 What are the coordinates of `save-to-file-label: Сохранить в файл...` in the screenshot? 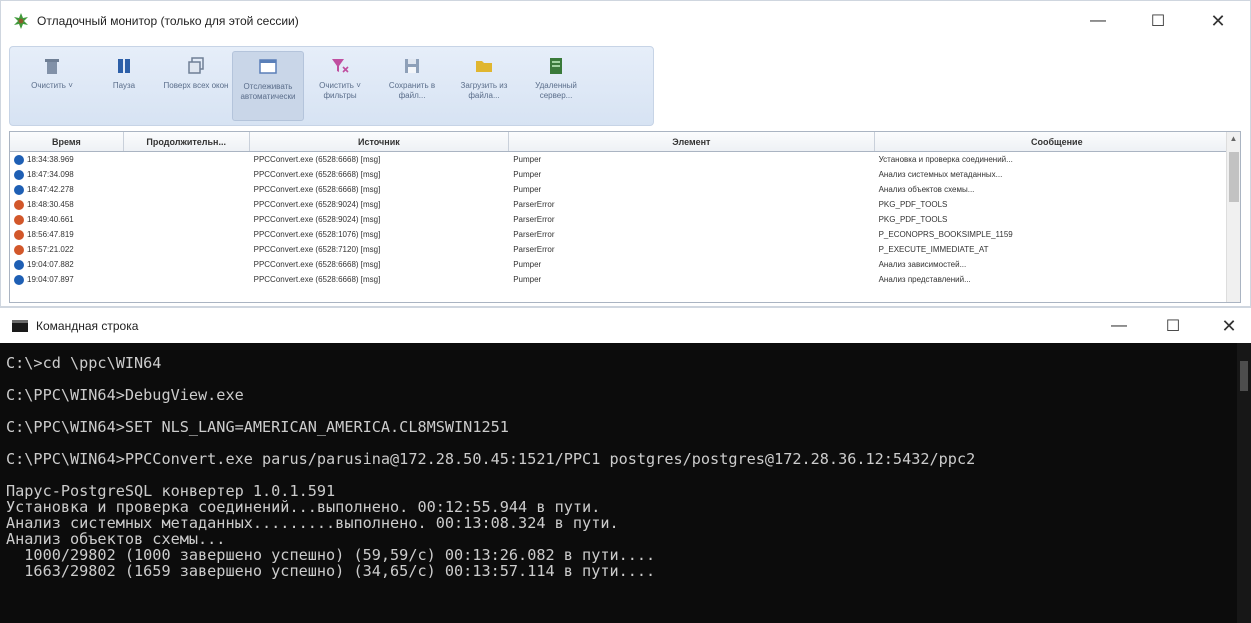 It's located at (412, 90).